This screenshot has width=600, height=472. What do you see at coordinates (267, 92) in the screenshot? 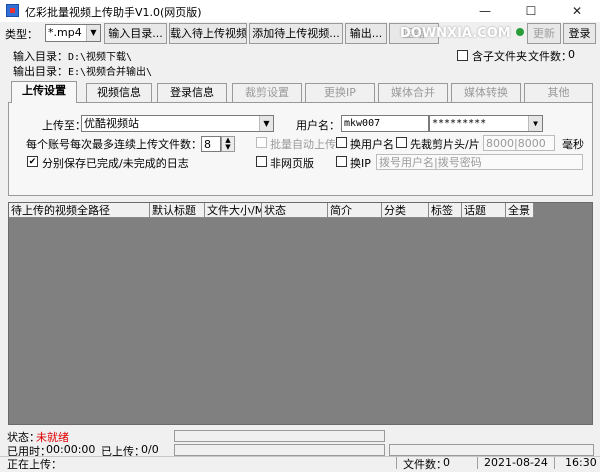
I see `tab-crop-settings: 裁剪设置` at bounding box center [267, 92].